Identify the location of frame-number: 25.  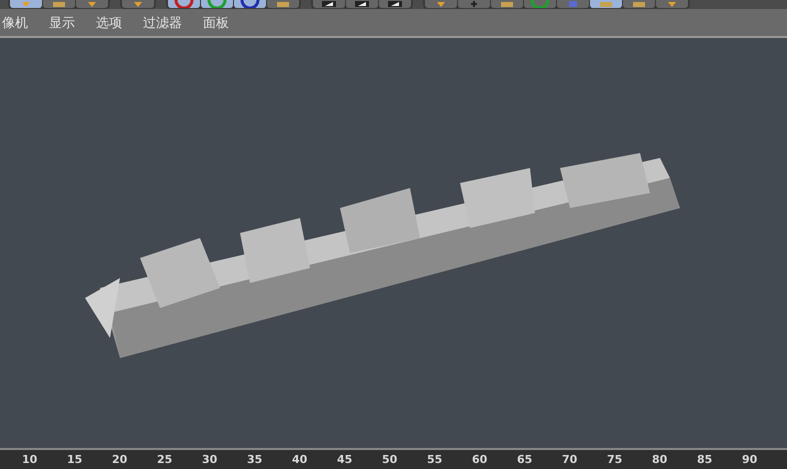
(165, 459).